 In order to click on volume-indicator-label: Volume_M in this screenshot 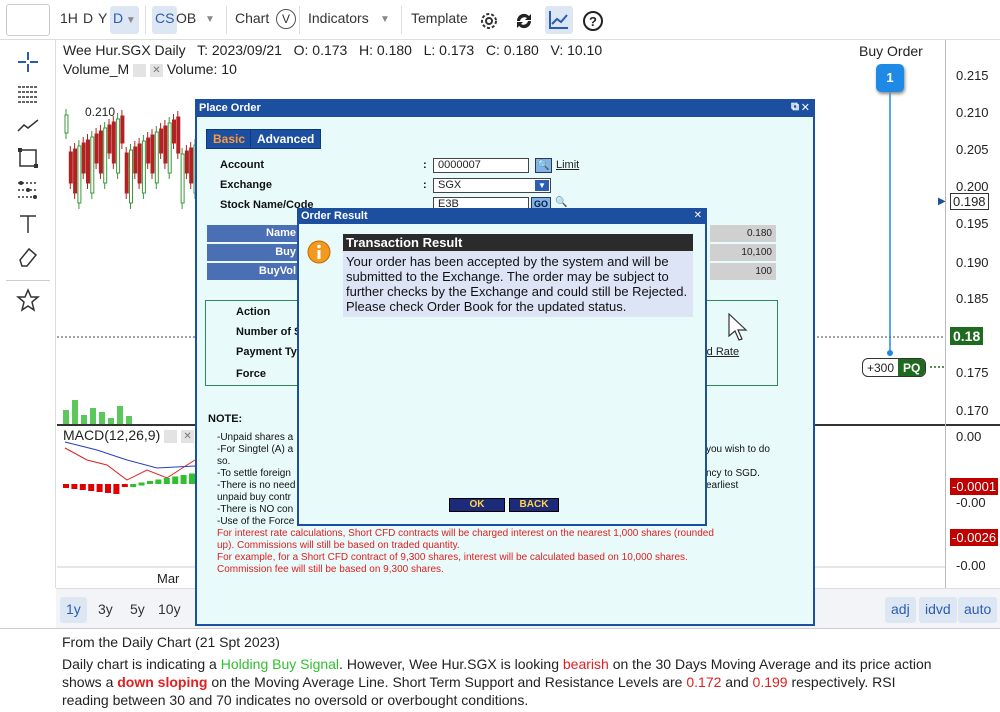, I will do `click(96, 69)`.